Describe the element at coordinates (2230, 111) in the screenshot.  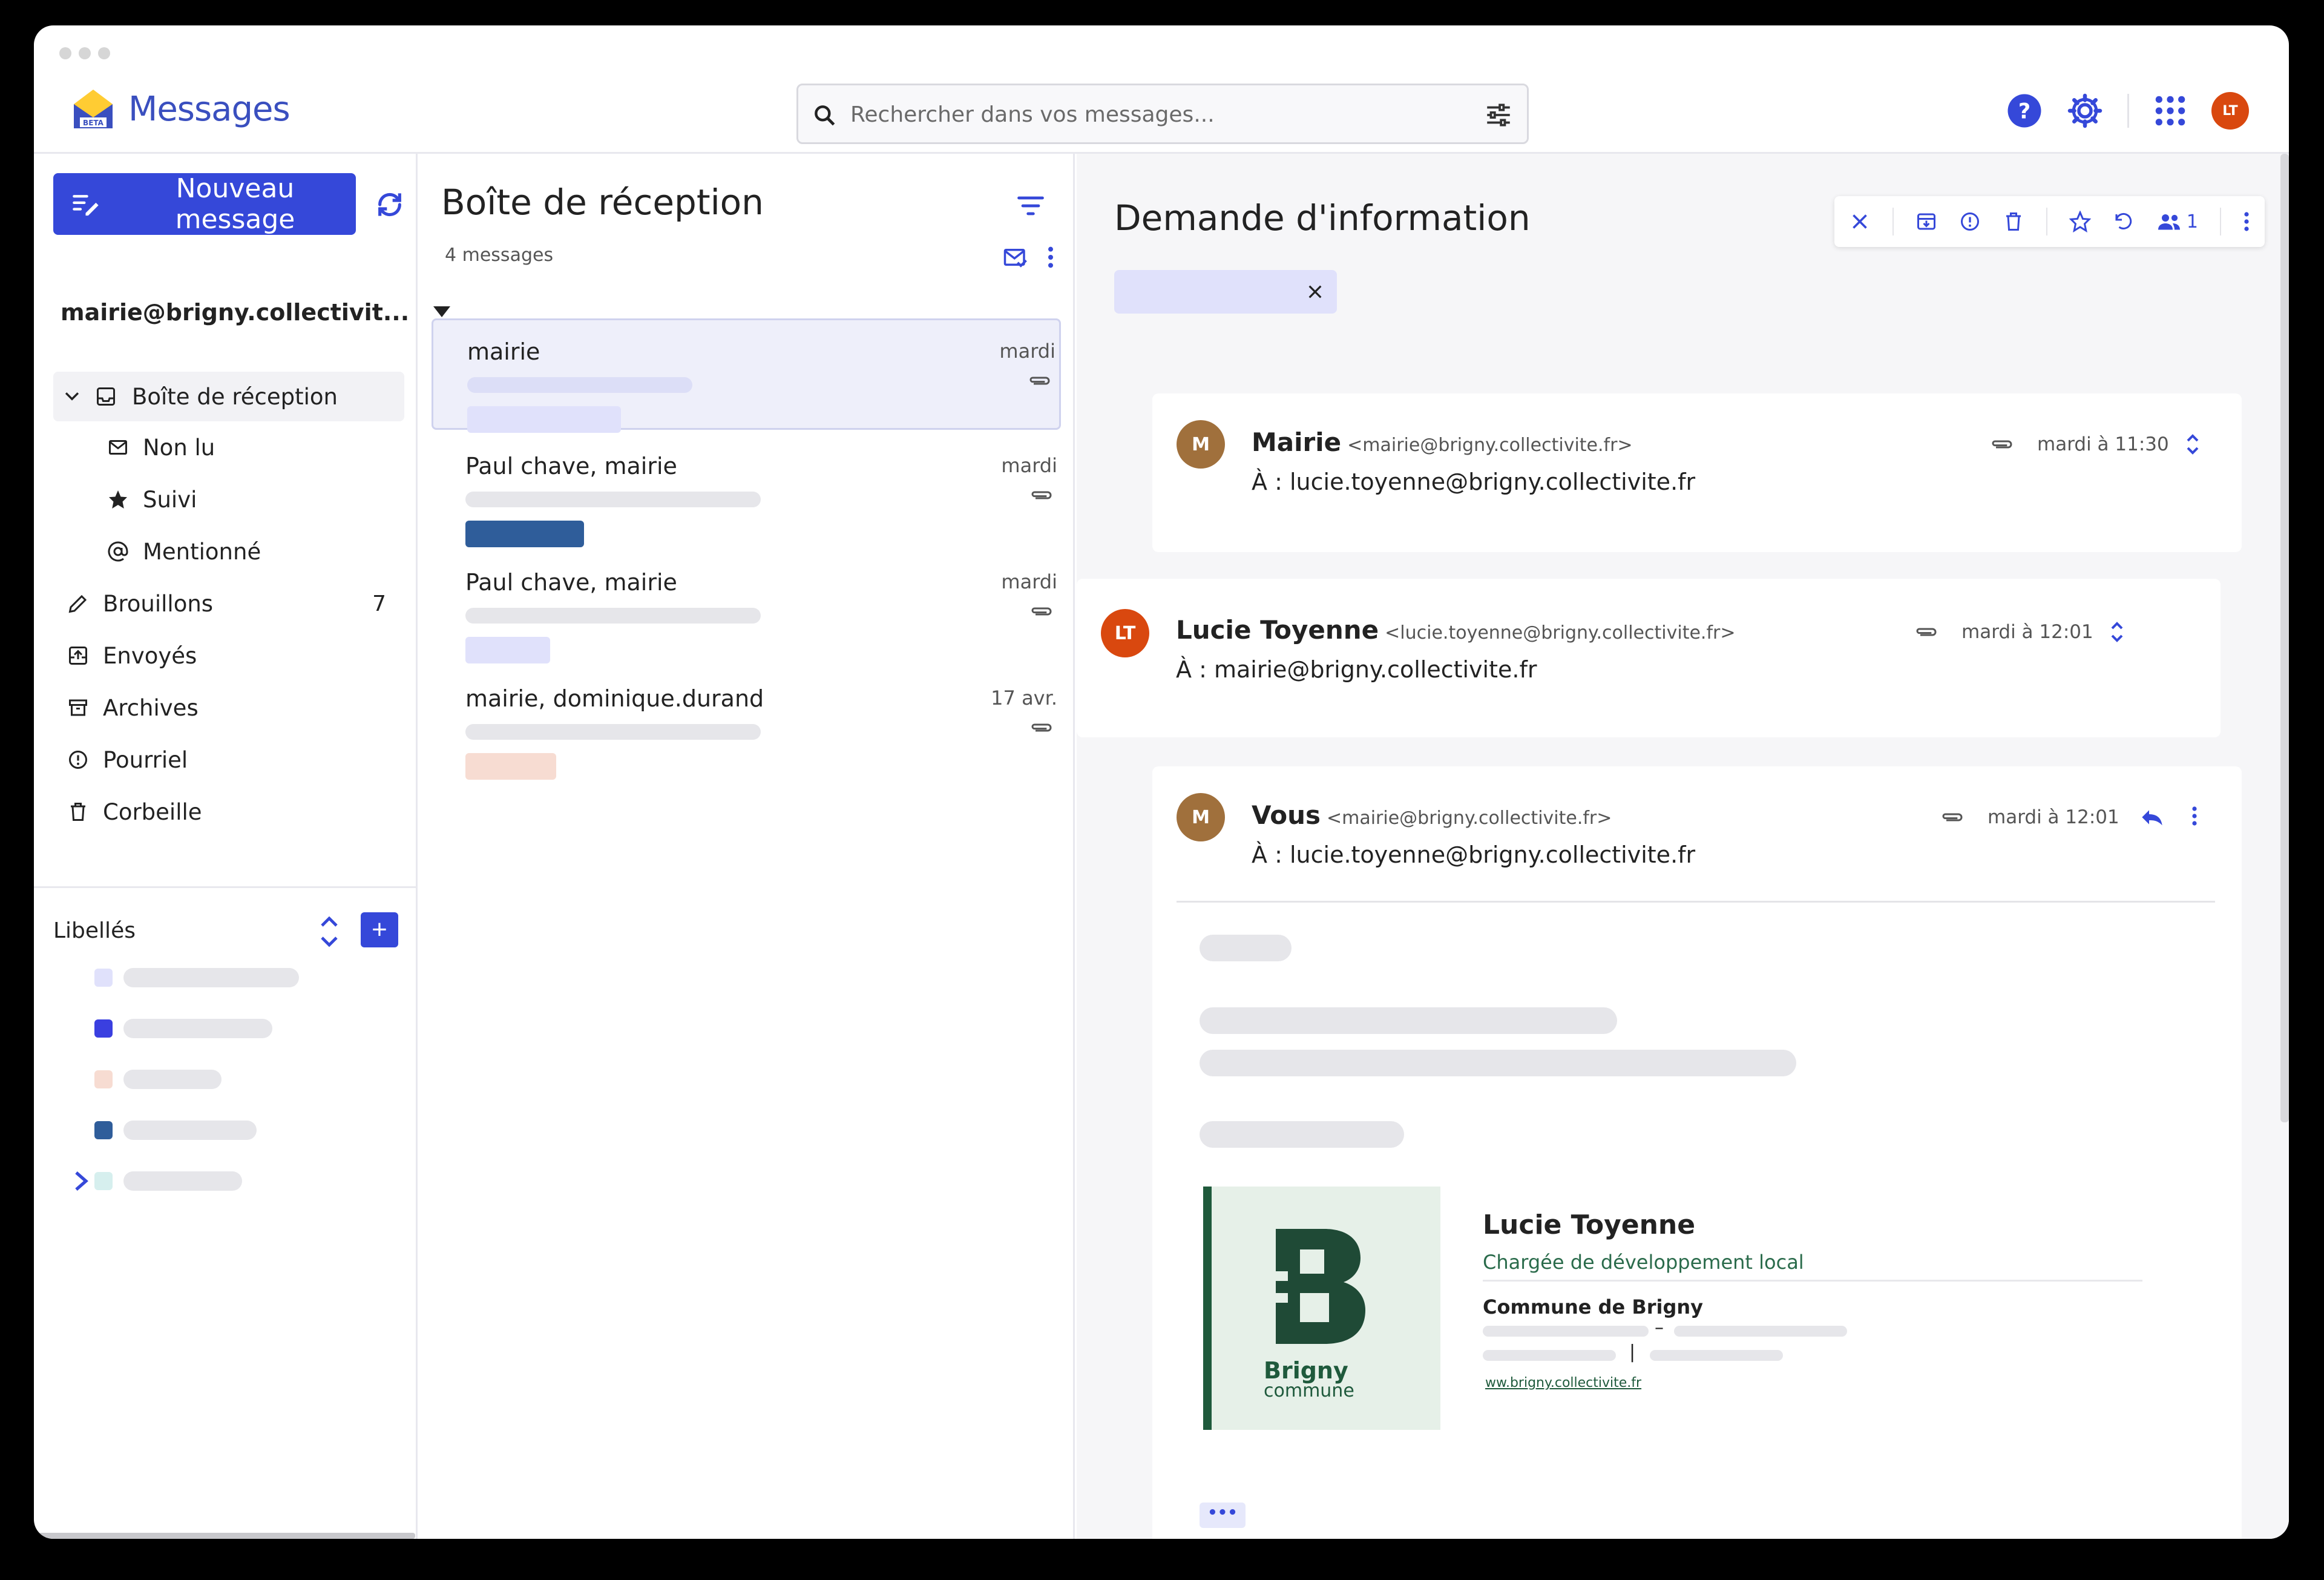
I see `user-avatar: LT` at that location.